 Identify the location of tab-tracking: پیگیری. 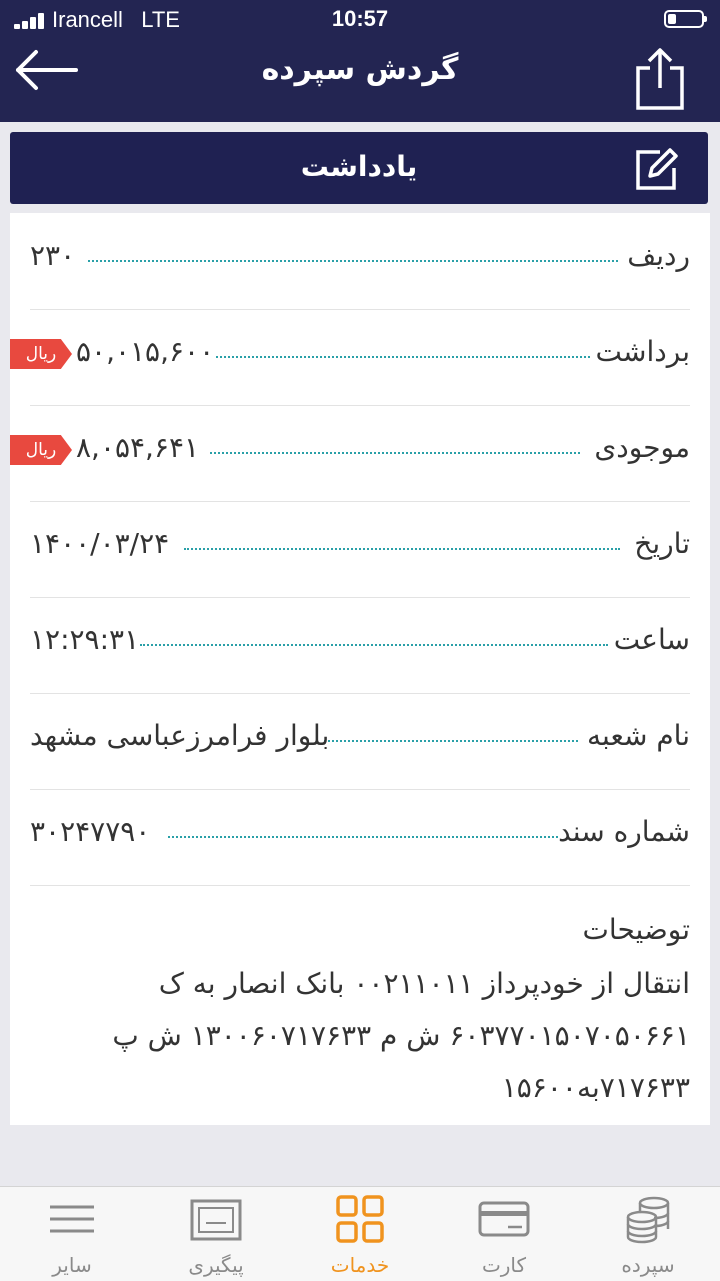
(216, 1234).